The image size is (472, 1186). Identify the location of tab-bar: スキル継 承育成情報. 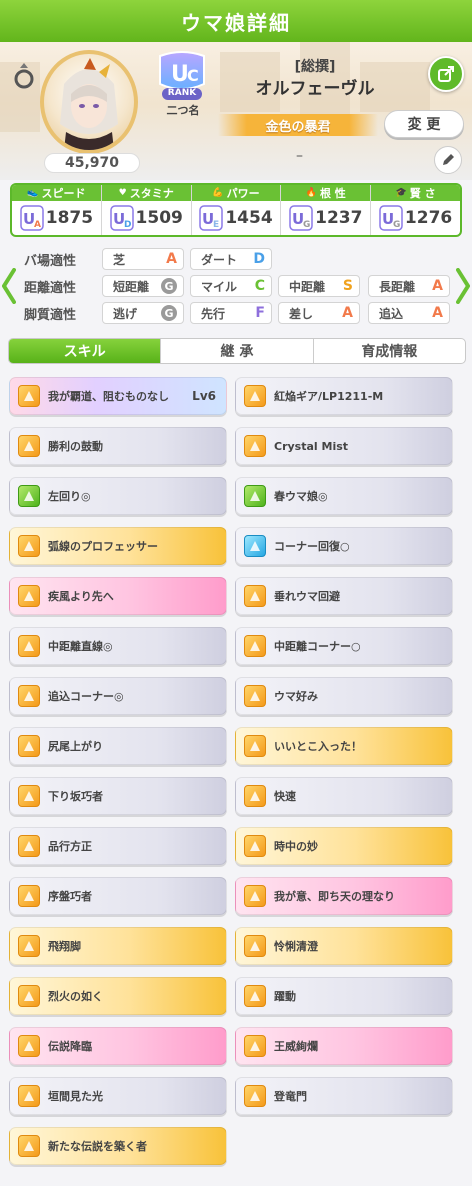
(237, 351).